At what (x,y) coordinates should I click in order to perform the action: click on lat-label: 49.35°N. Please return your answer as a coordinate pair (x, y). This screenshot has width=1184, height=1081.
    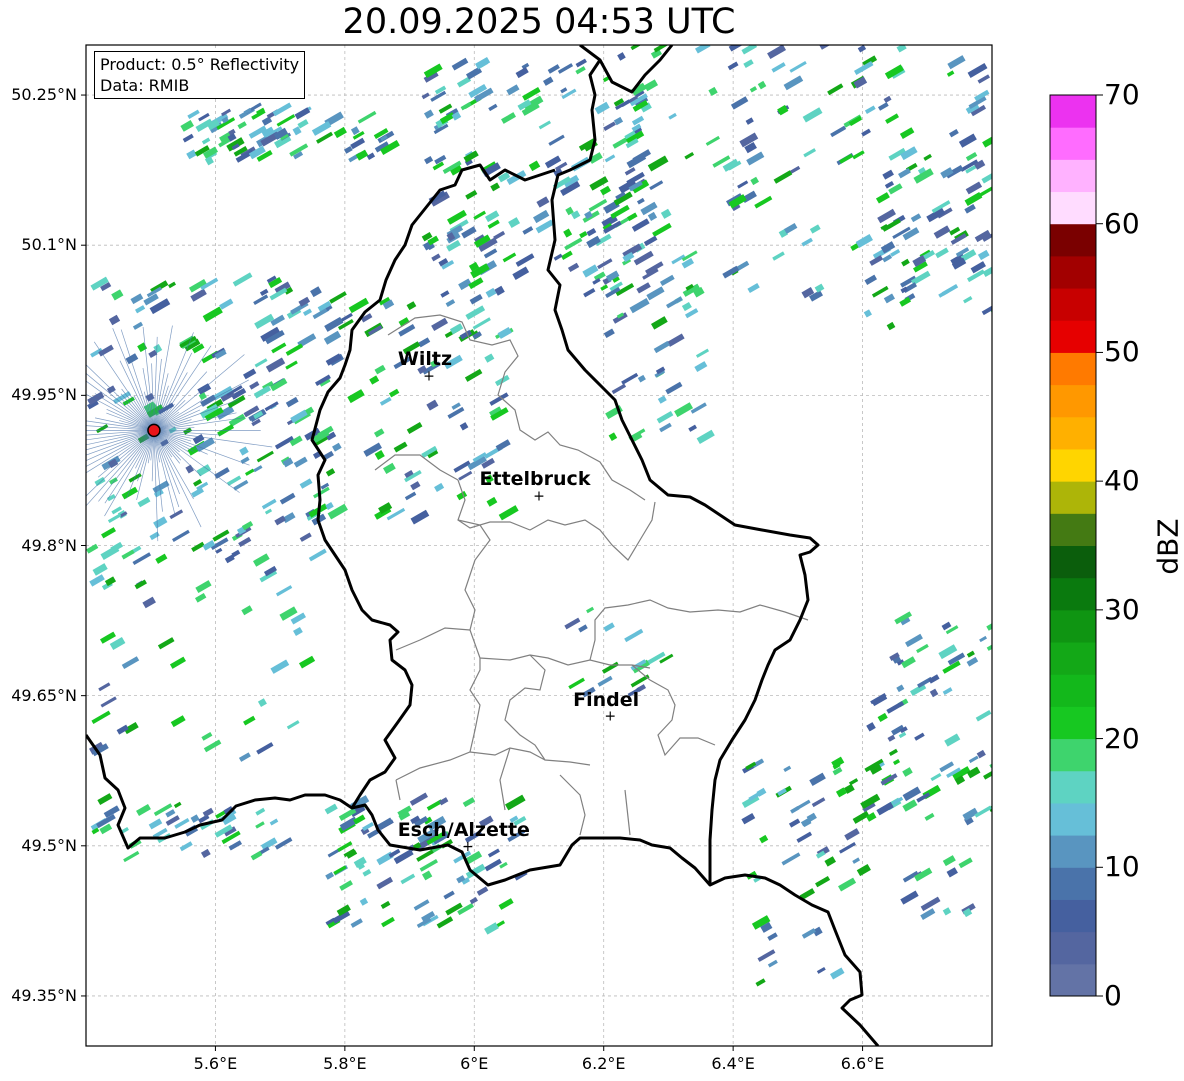
    Looking at the image, I should click on (44, 995).